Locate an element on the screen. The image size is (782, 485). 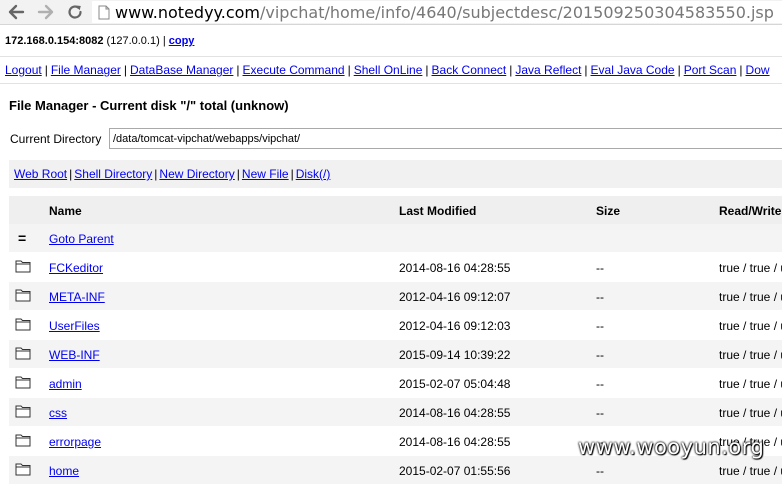
link-new-file: New File is located at coordinates (265, 174).